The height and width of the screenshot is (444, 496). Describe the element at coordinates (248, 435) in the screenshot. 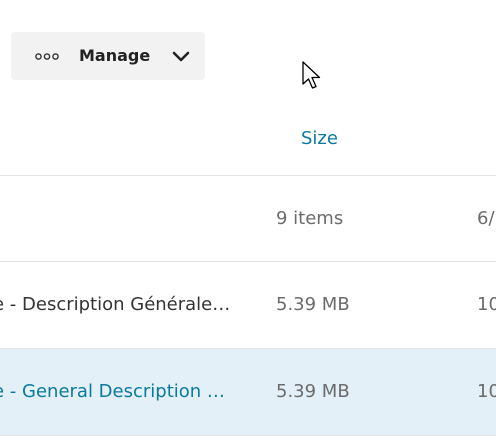

I see `row-divider` at that location.